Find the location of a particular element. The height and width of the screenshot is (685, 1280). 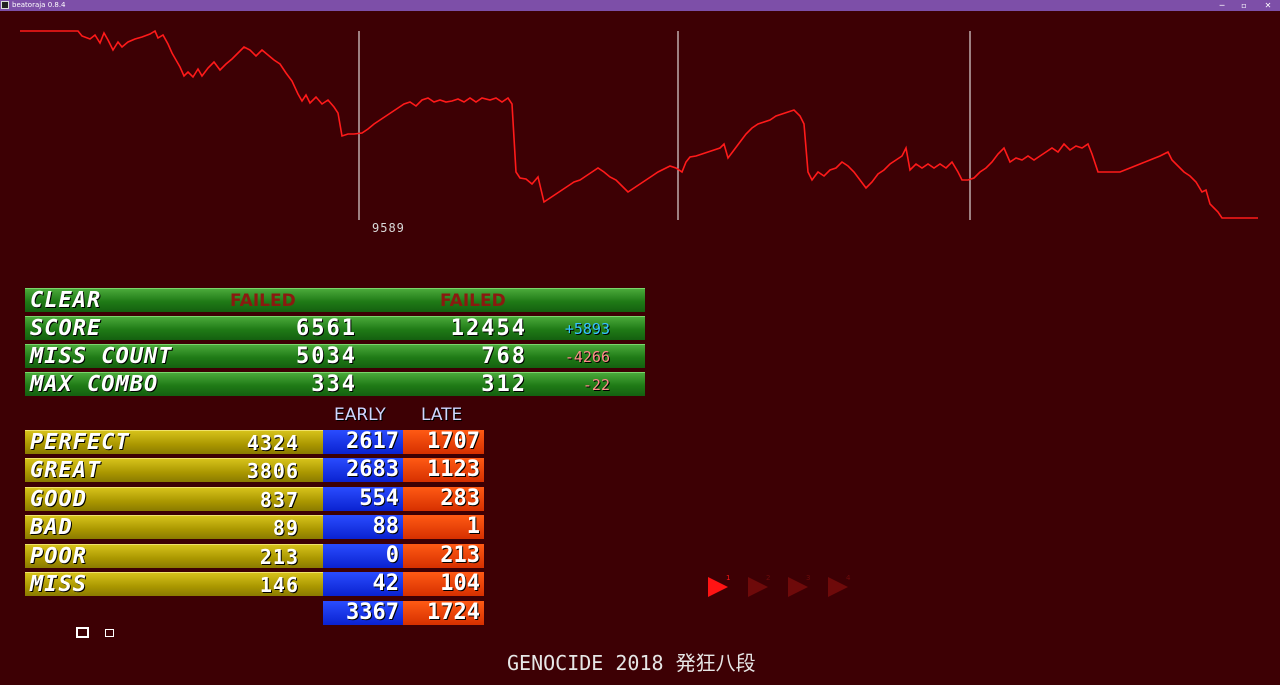

maximize-button: ▫ is located at coordinates (1244, 5).